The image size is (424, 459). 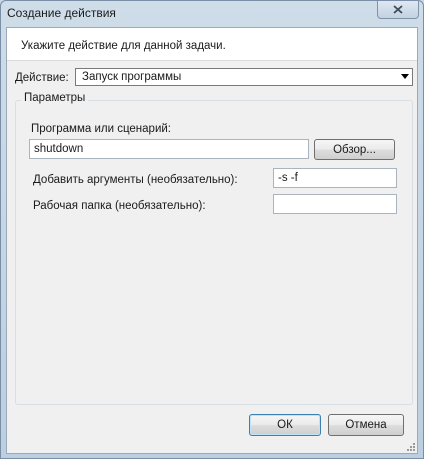 I want to click on workdir-label: Рабочая папка (необязательно):, so click(x=119, y=206).